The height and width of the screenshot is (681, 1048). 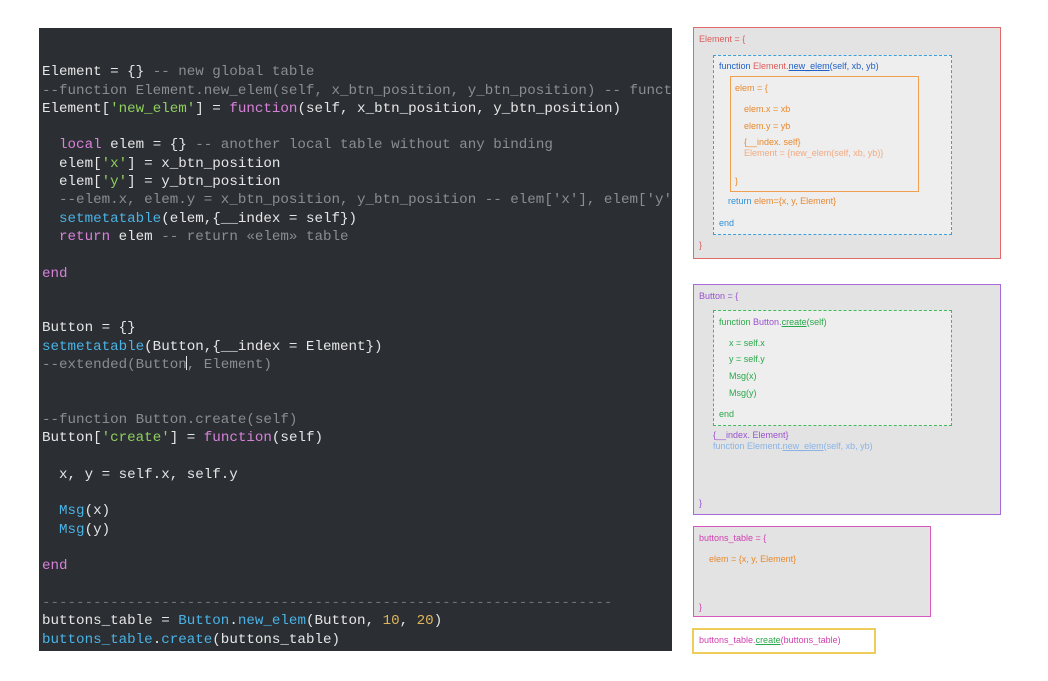 What do you see at coordinates (204, 182) in the screenshot?
I see `code-token: ] = y_btn_position` at bounding box center [204, 182].